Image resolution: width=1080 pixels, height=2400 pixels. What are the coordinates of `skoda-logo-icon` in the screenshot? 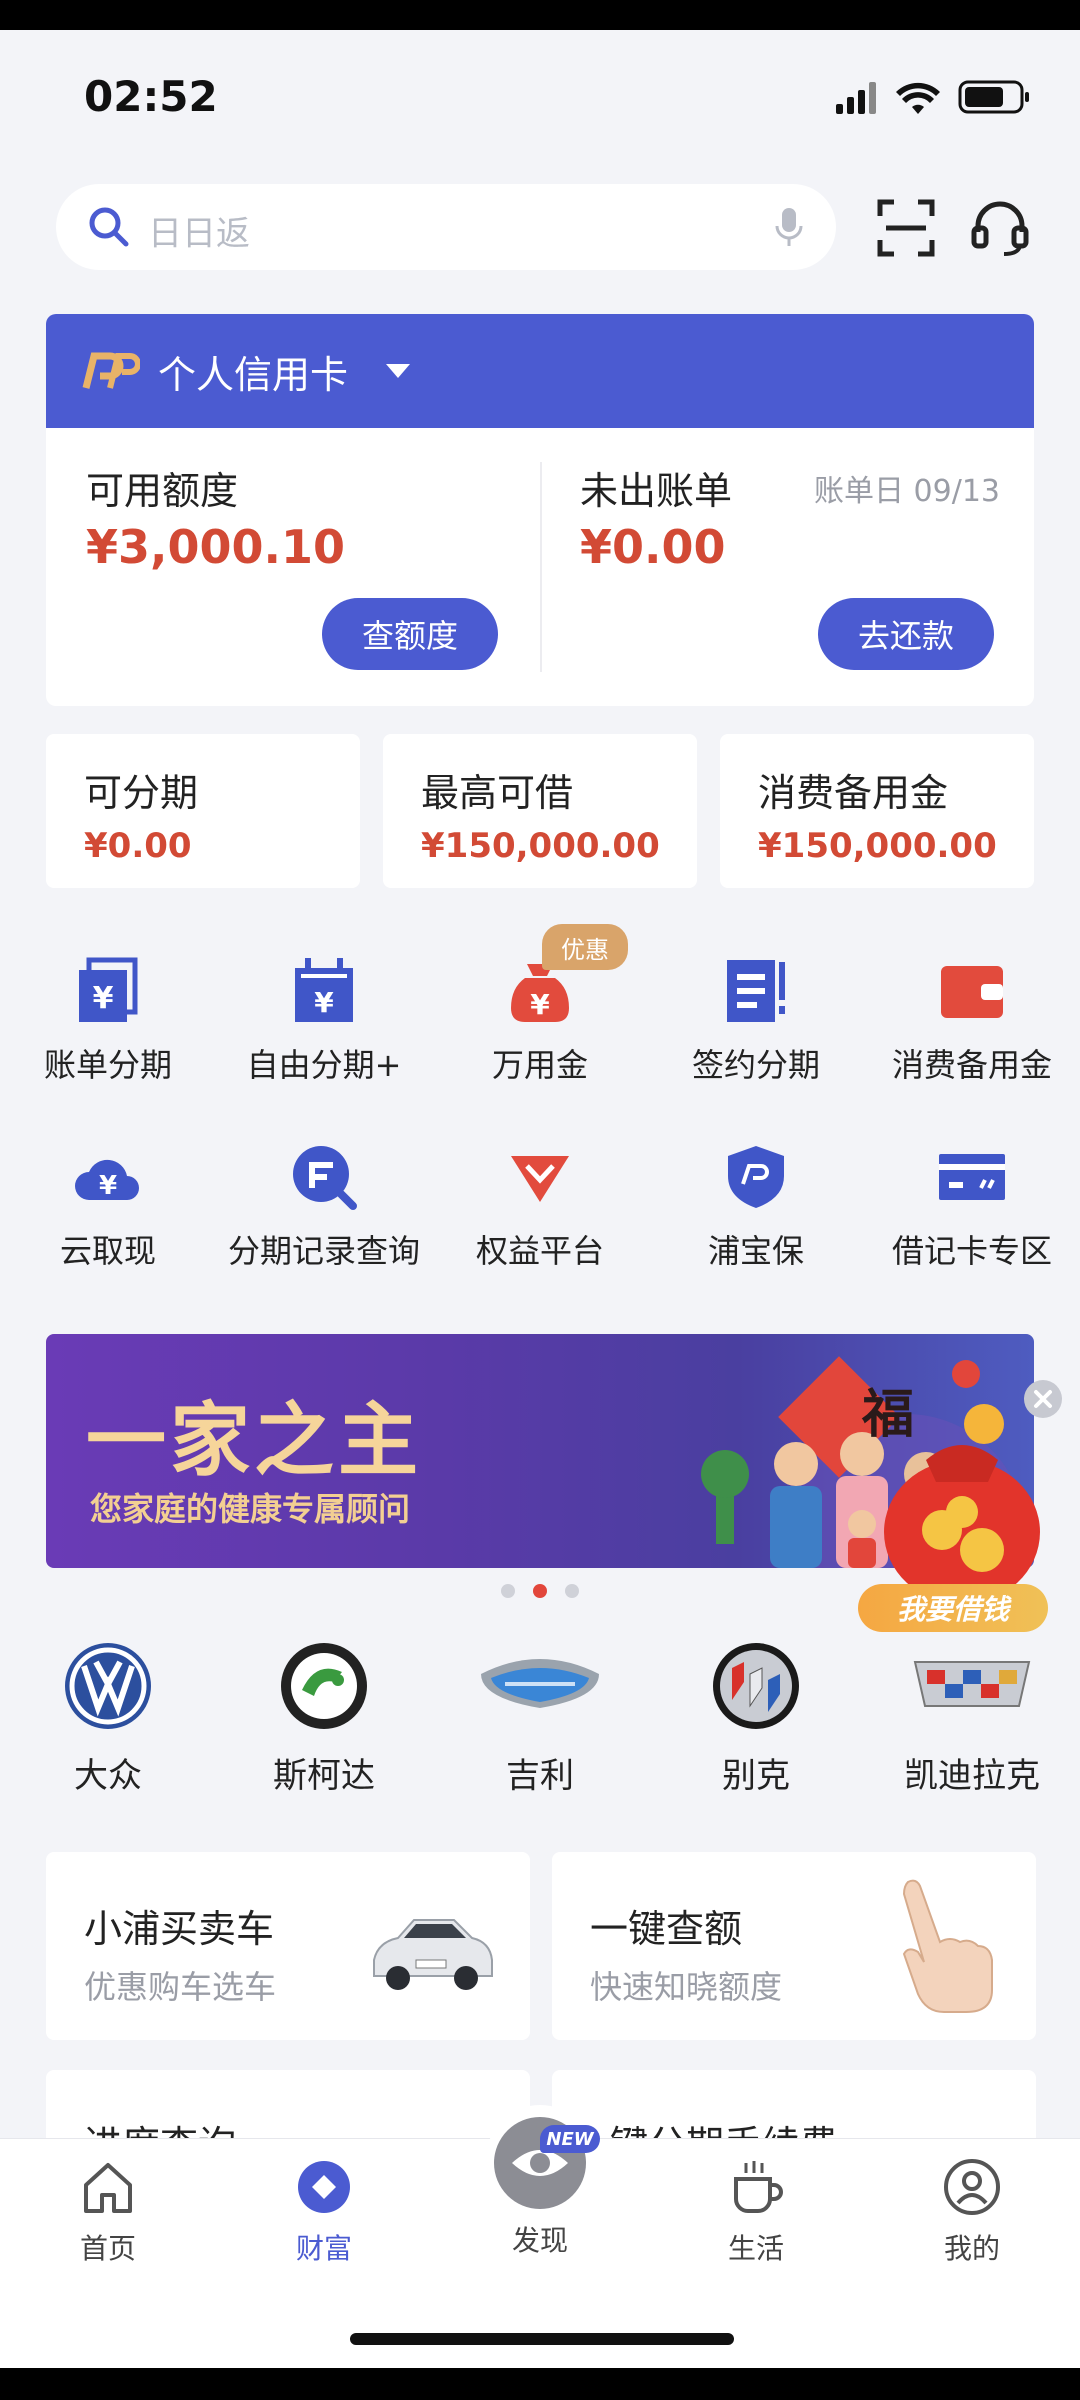 It's located at (324, 1686).